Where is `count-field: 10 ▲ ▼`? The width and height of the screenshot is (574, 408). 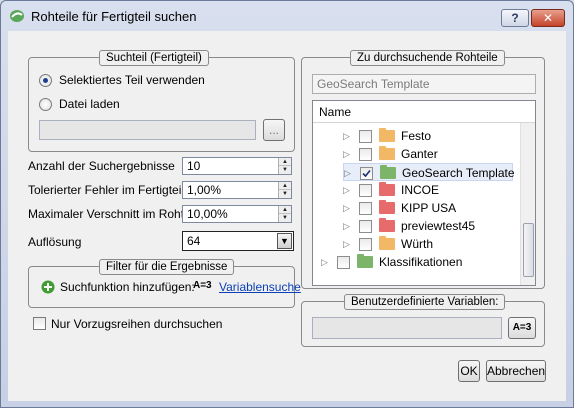
count-field: 10 ▲ ▼ is located at coordinates (237, 166).